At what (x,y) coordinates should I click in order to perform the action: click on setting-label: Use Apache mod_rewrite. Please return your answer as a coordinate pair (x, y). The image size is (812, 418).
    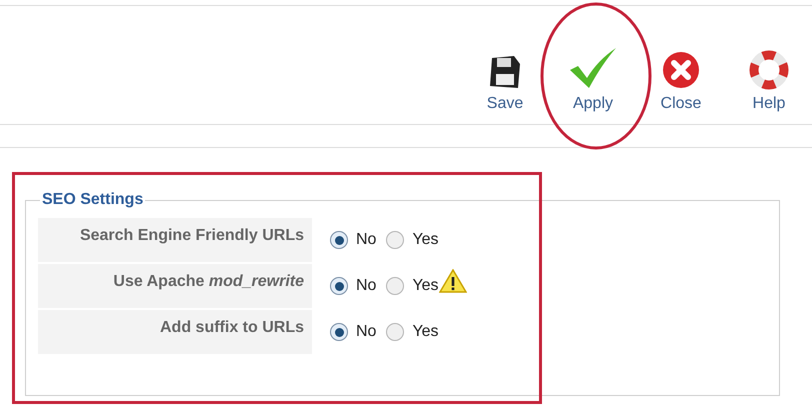
    Looking at the image, I should click on (175, 286).